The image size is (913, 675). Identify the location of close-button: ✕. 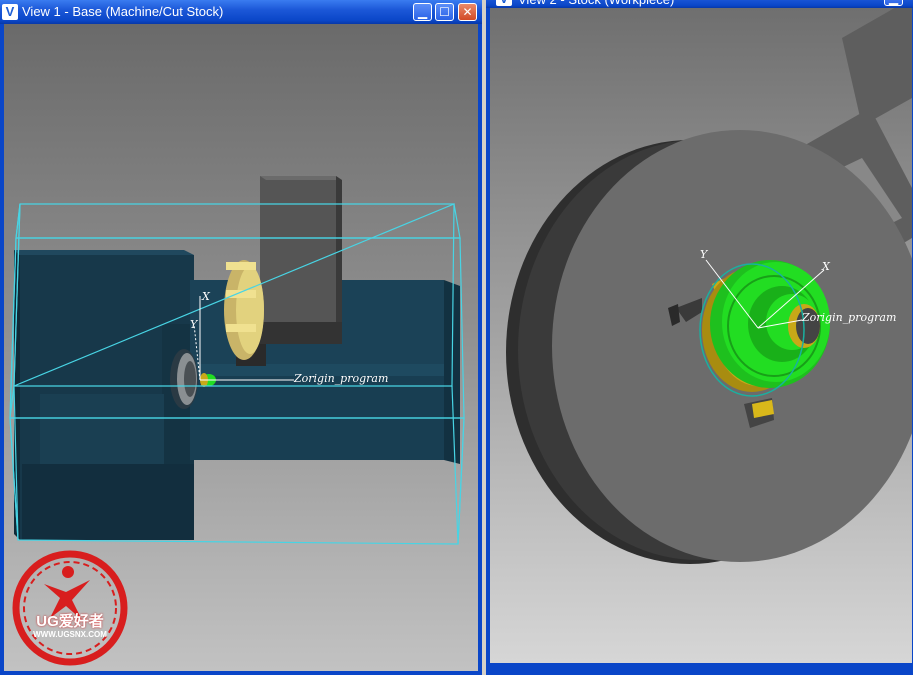
(467, 12).